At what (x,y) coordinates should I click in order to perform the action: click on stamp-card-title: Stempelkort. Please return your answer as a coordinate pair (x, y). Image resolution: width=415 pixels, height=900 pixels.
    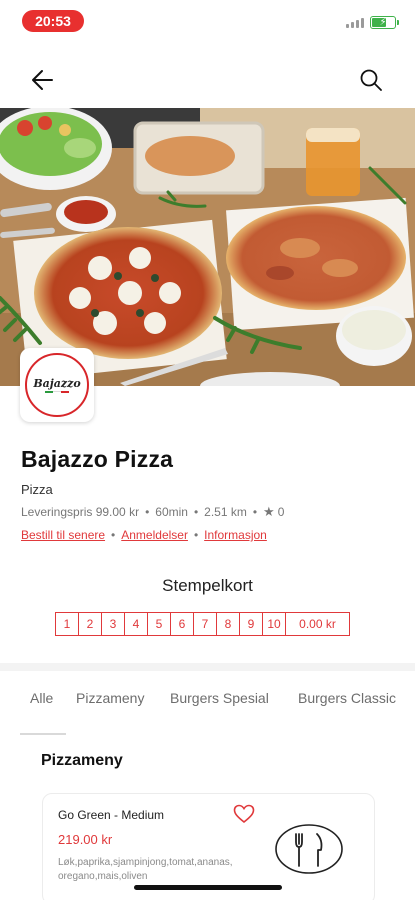
    Looking at the image, I should click on (207, 585).